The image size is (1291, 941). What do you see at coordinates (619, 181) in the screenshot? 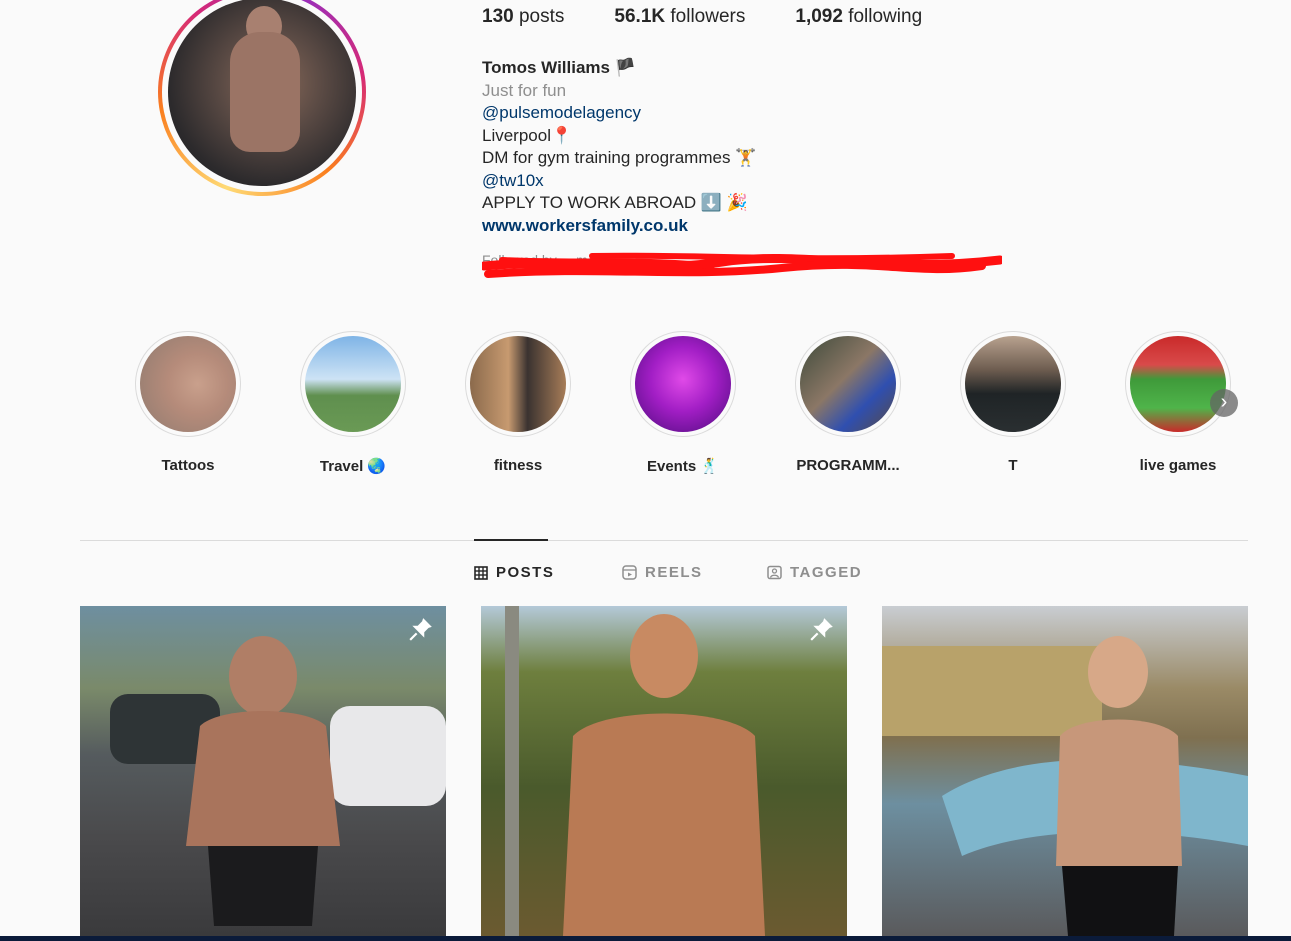
I see `bio-mention-tw10x: @tw10x` at bounding box center [619, 181].